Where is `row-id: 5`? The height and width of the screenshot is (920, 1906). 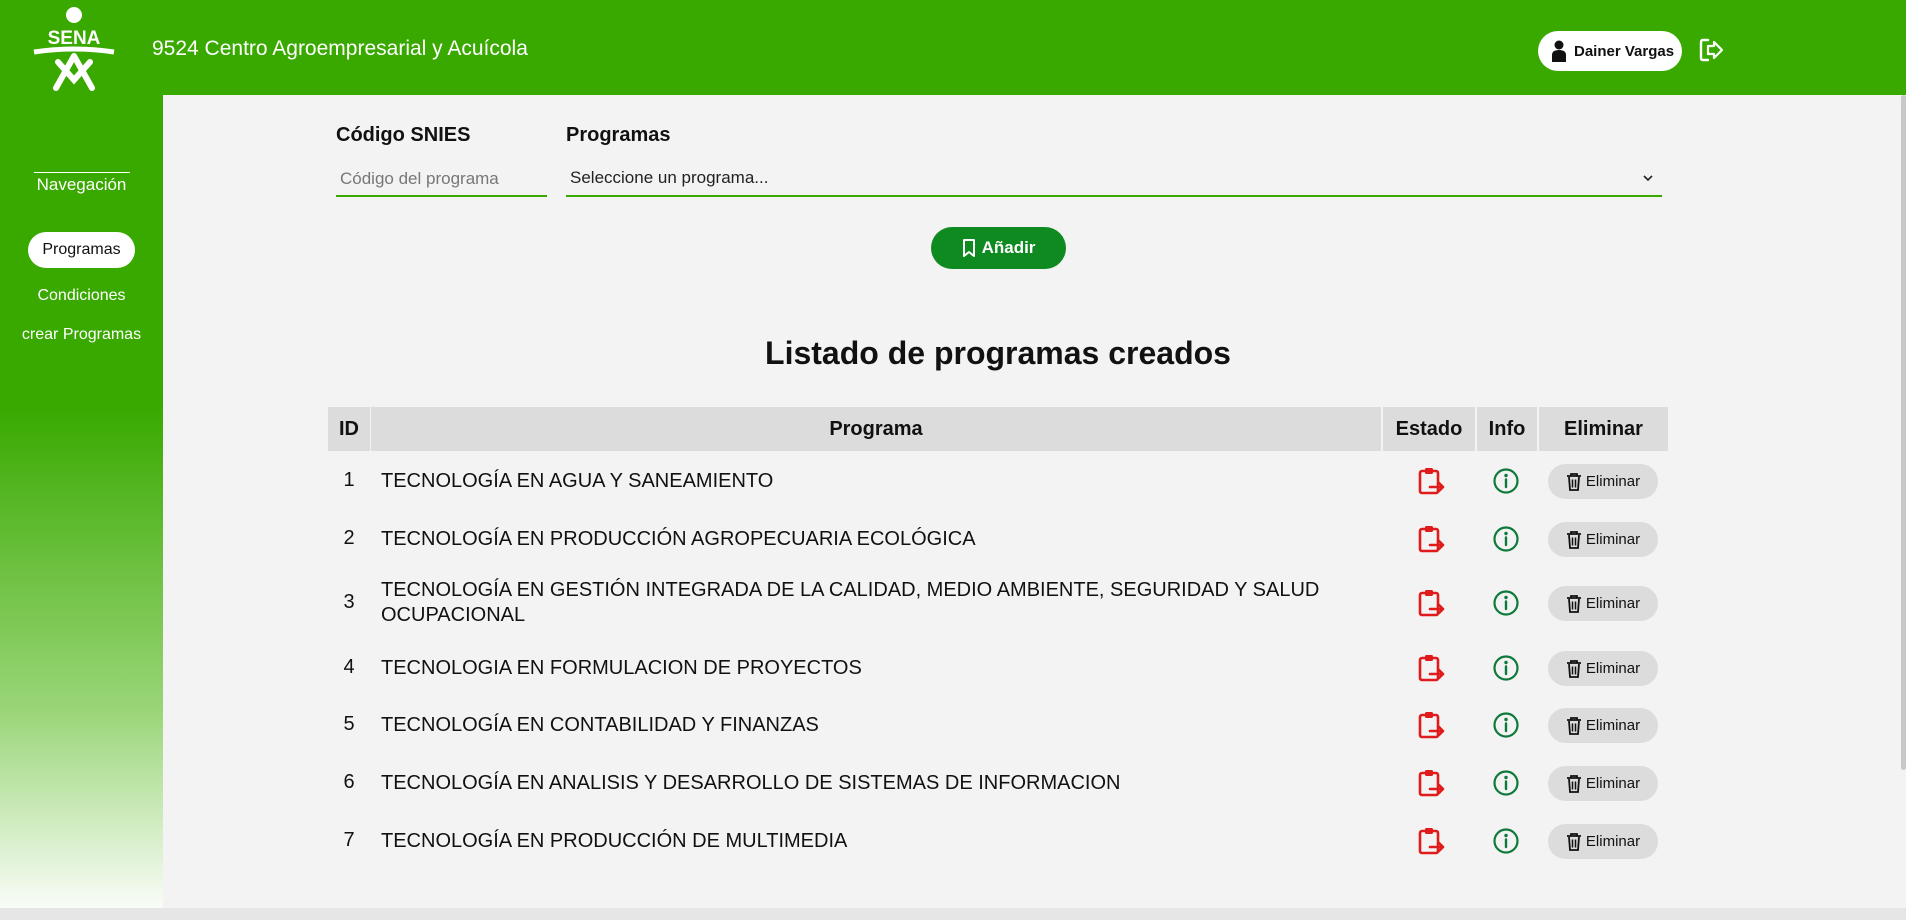
row-id: 5 is located at coordinates (349, 724).